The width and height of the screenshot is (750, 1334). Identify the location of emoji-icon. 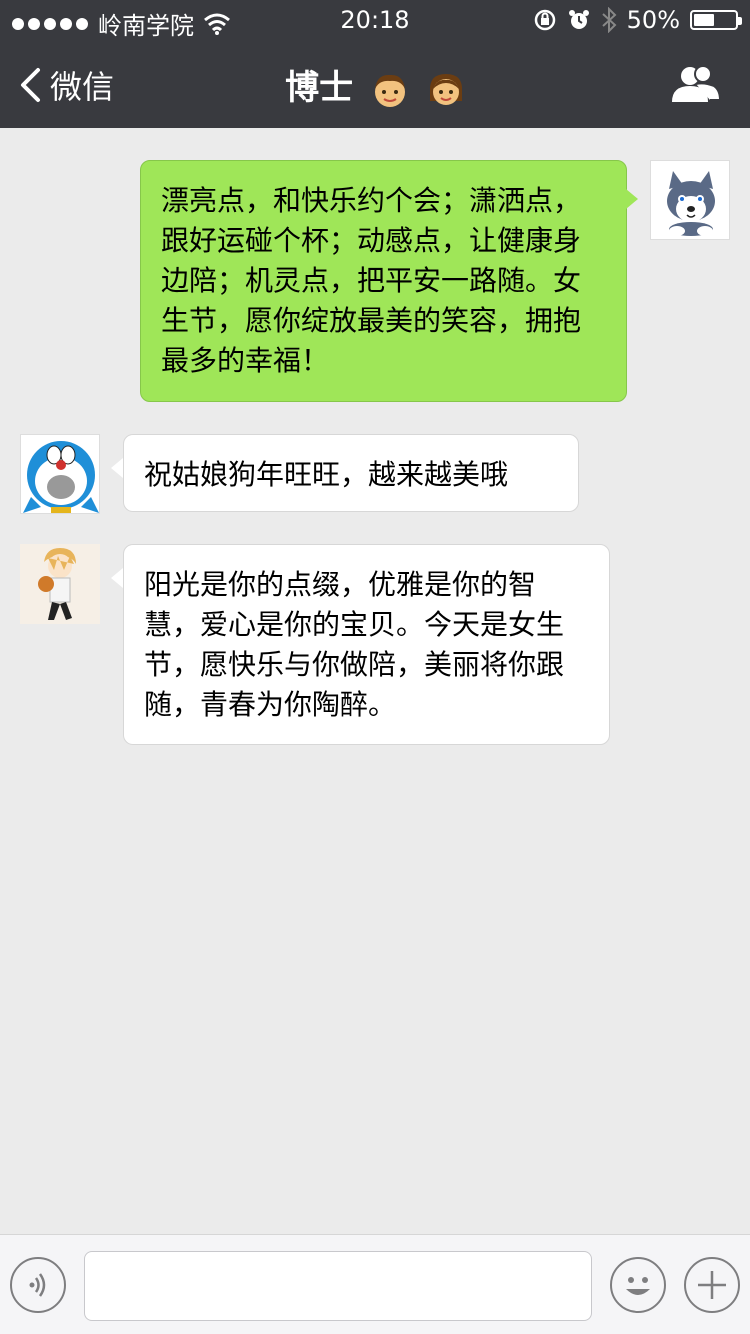
(638, 1286).